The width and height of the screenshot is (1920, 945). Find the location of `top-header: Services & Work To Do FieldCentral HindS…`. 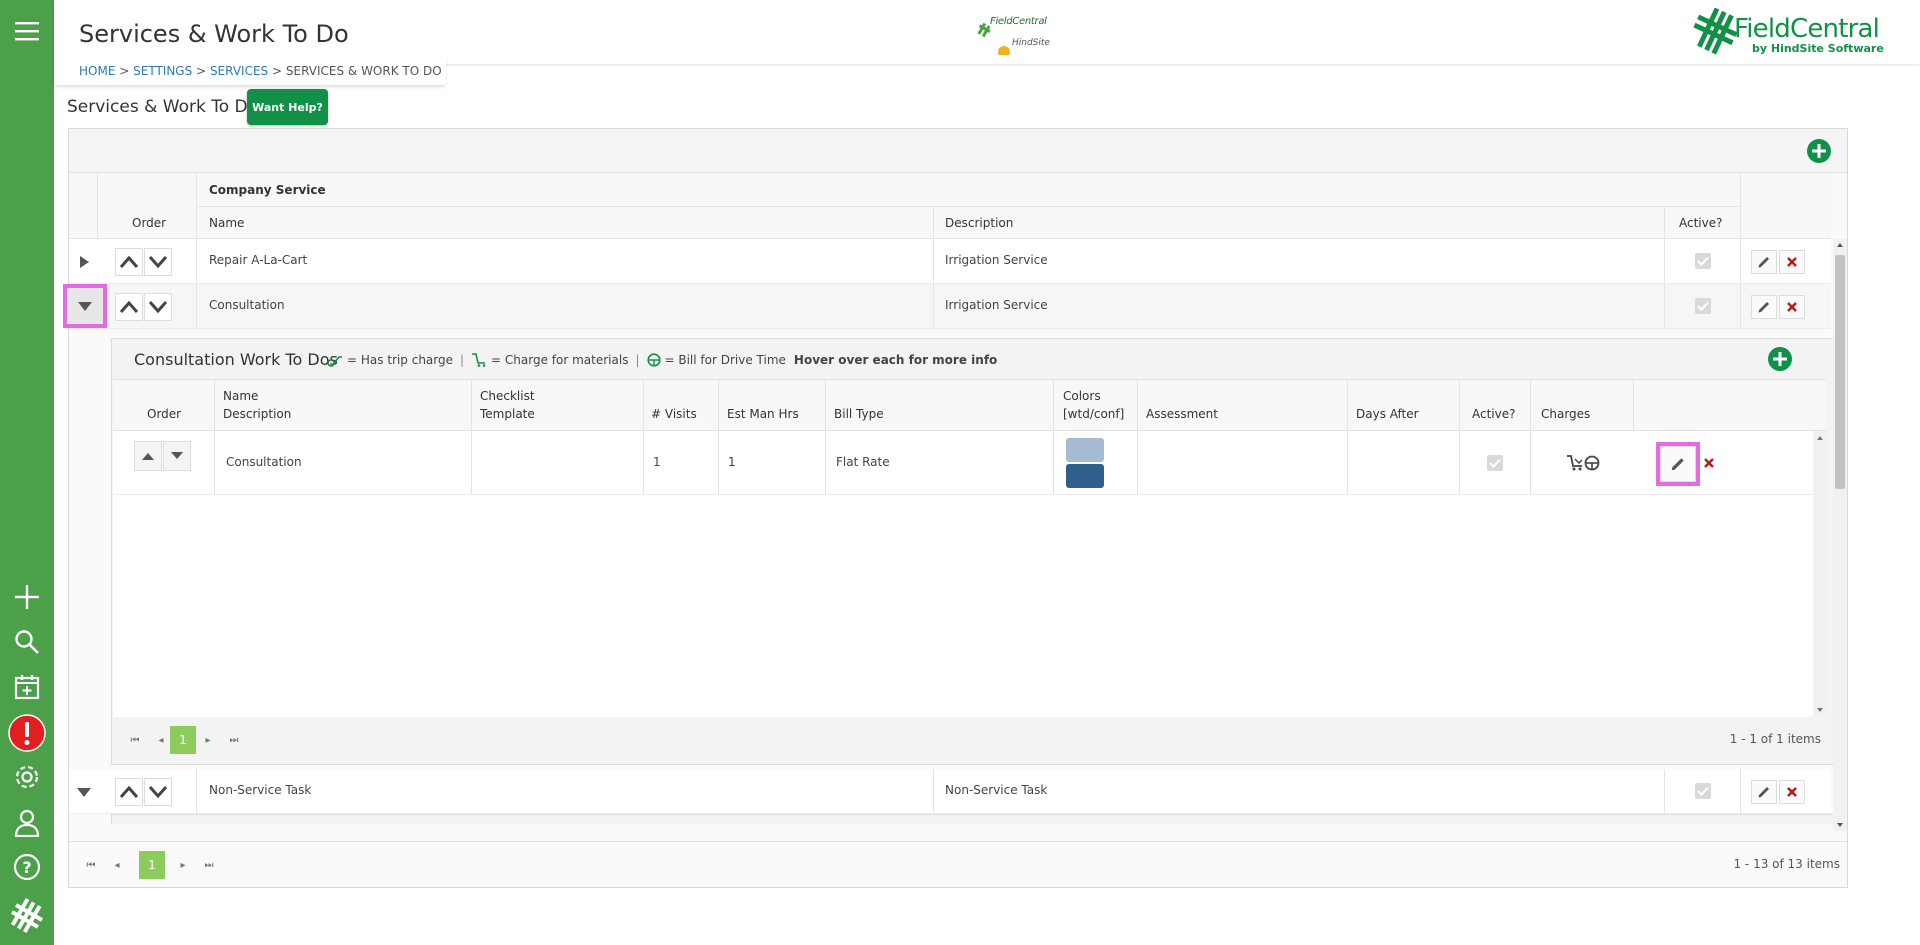

top-header: Services & Work To Do FieldCentral HindS… is located at coordinates (987, 42).